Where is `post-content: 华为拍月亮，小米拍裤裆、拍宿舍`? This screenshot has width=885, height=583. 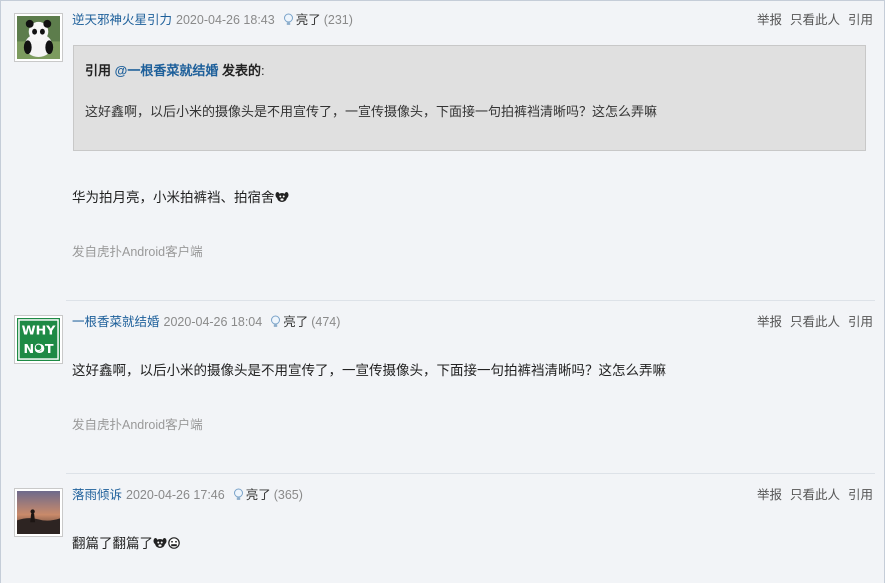 post-content: 华为拍月亮，小米拍裤裆、拍宿舍 is located at coordinates (180, 196).